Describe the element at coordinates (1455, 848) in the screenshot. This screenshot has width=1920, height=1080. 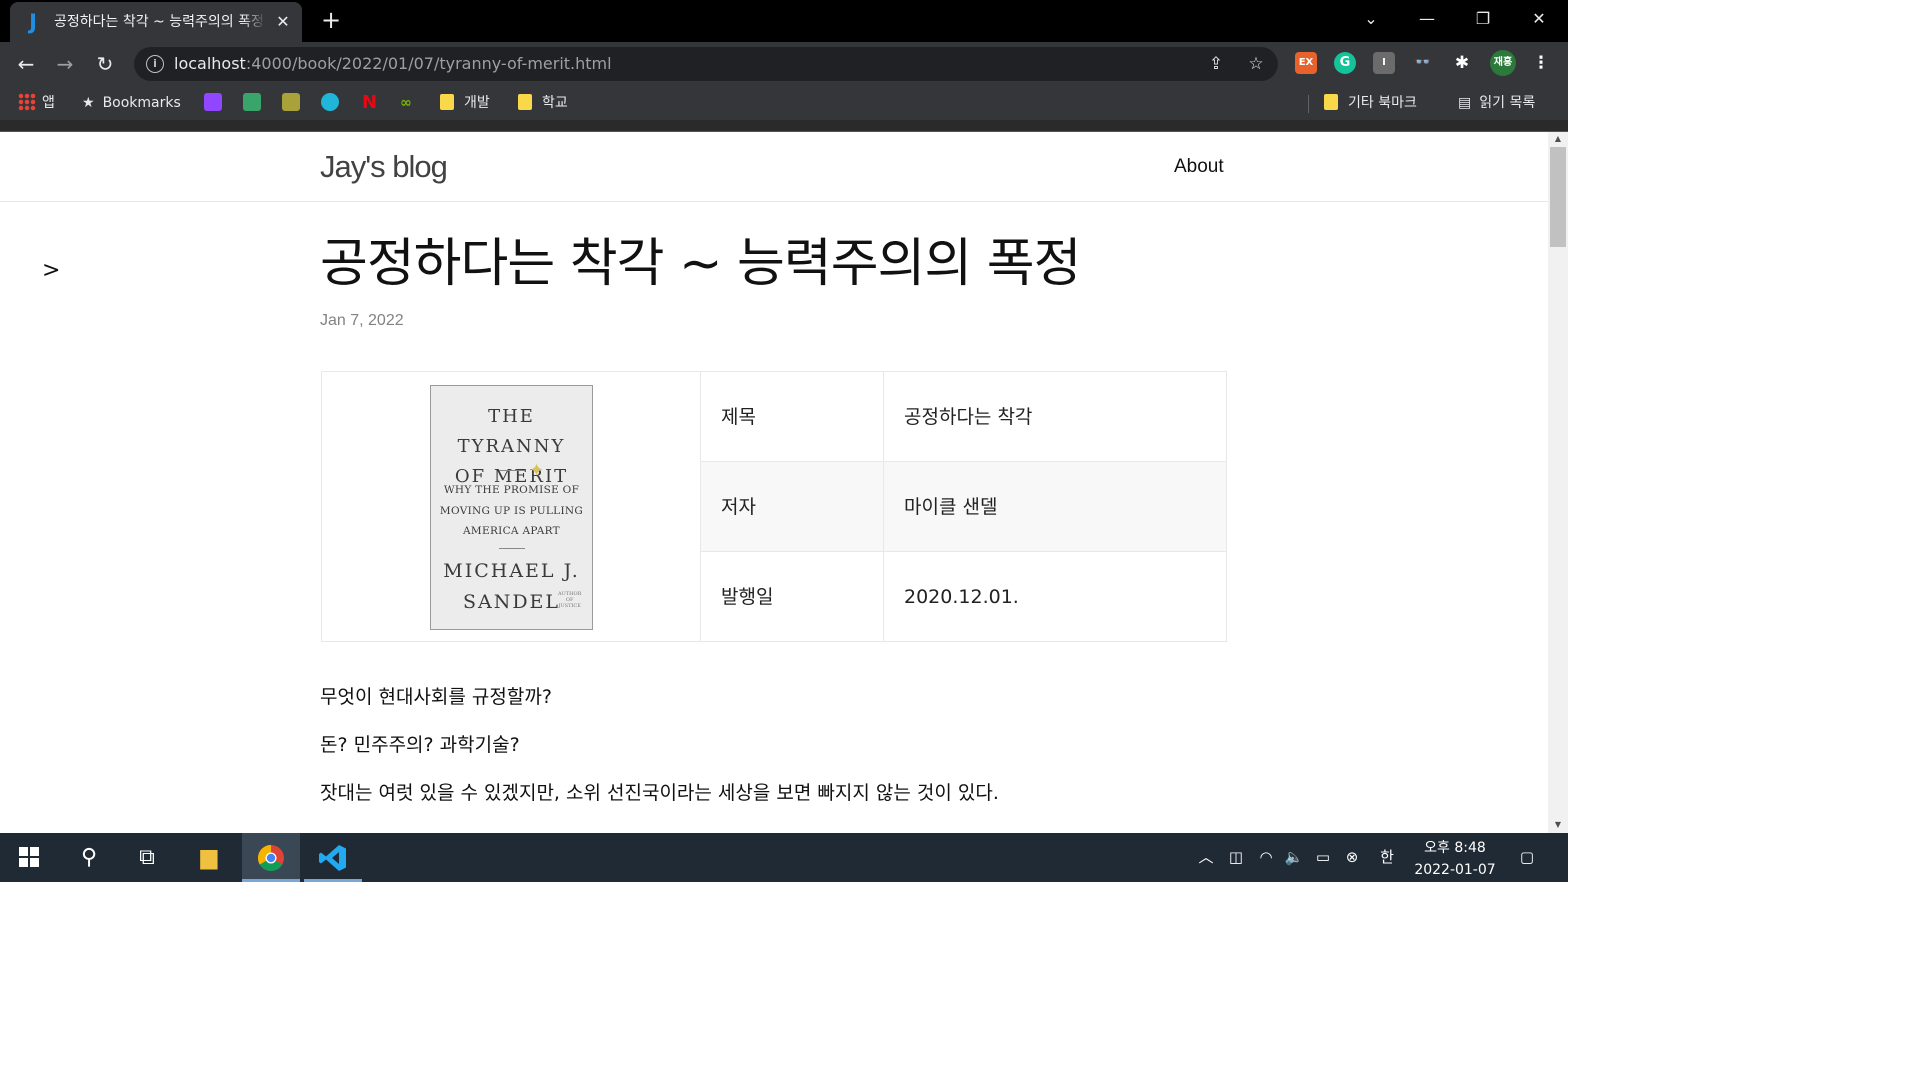
I see `clock-time: 오후 8:48` at that location.